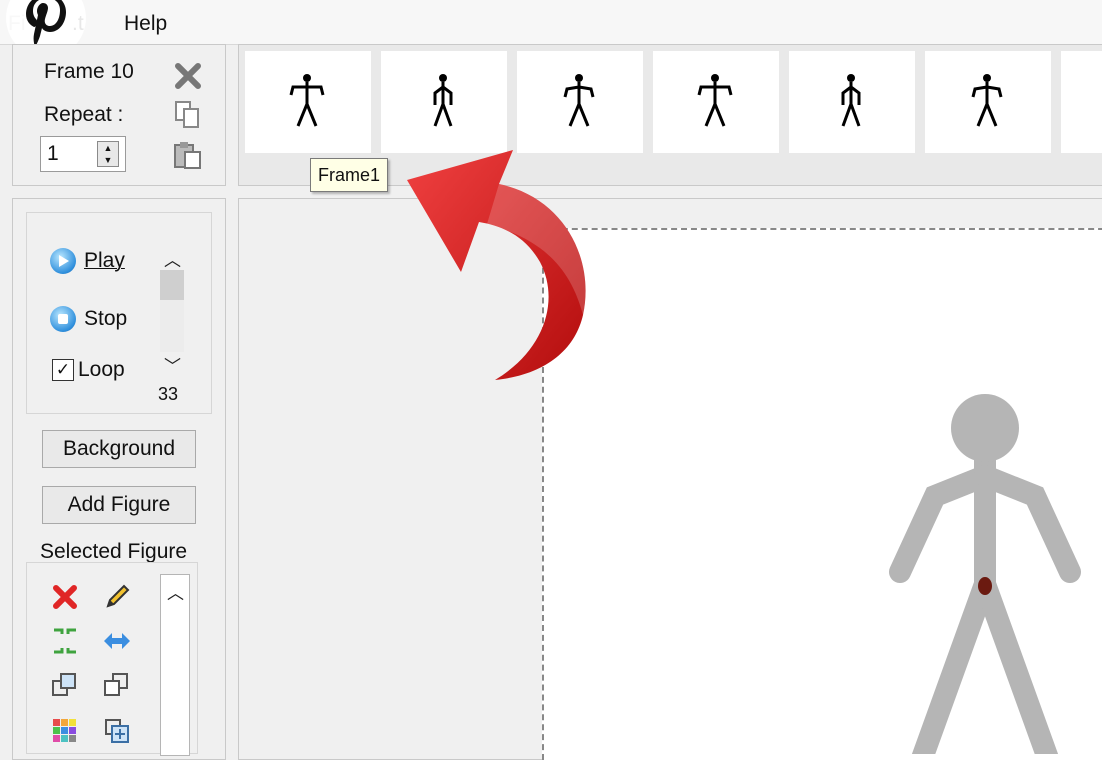  Describe the element at coordinates (113, 552) in the screenshot. I see `selected-figure-title: Selected Figure` at that location.